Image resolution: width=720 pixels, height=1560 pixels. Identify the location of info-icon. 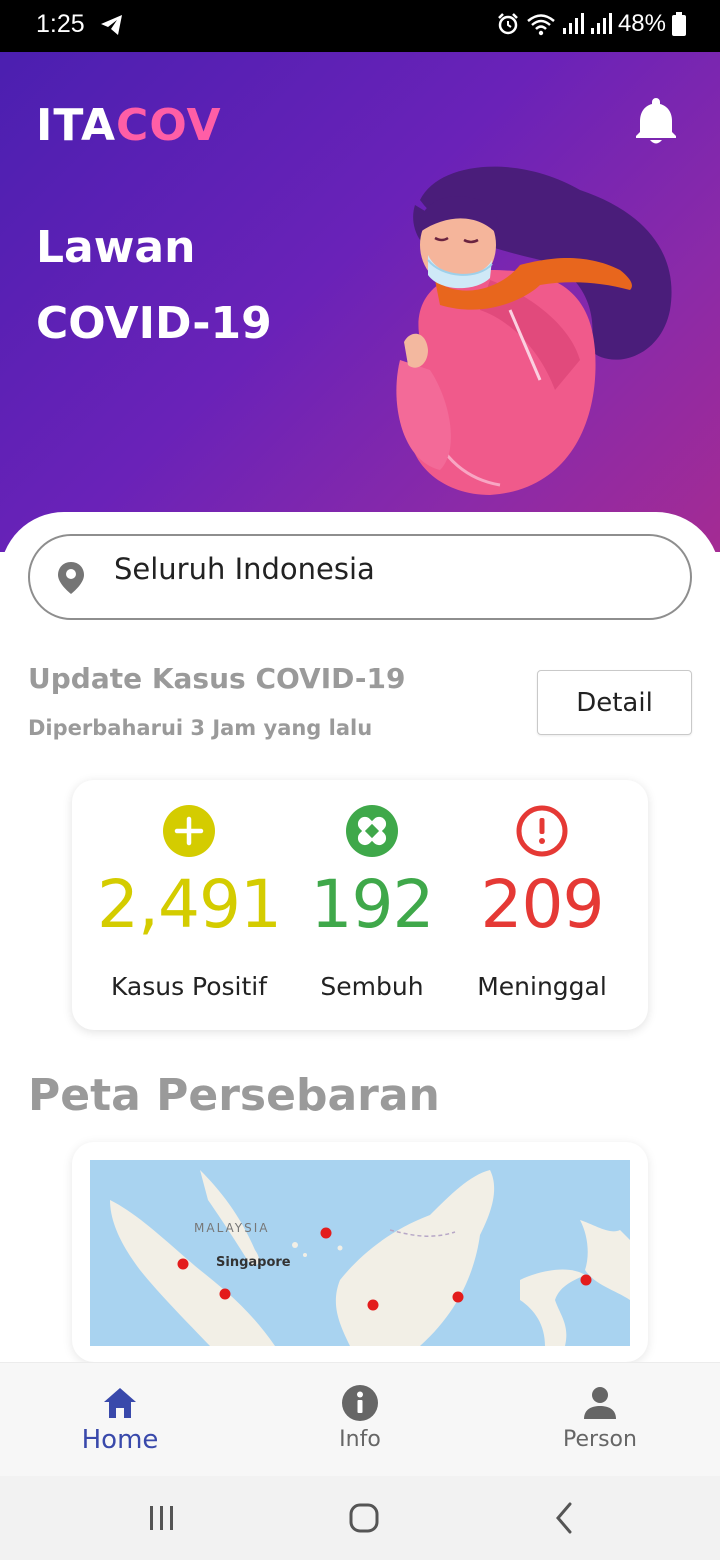
(360, 1403).